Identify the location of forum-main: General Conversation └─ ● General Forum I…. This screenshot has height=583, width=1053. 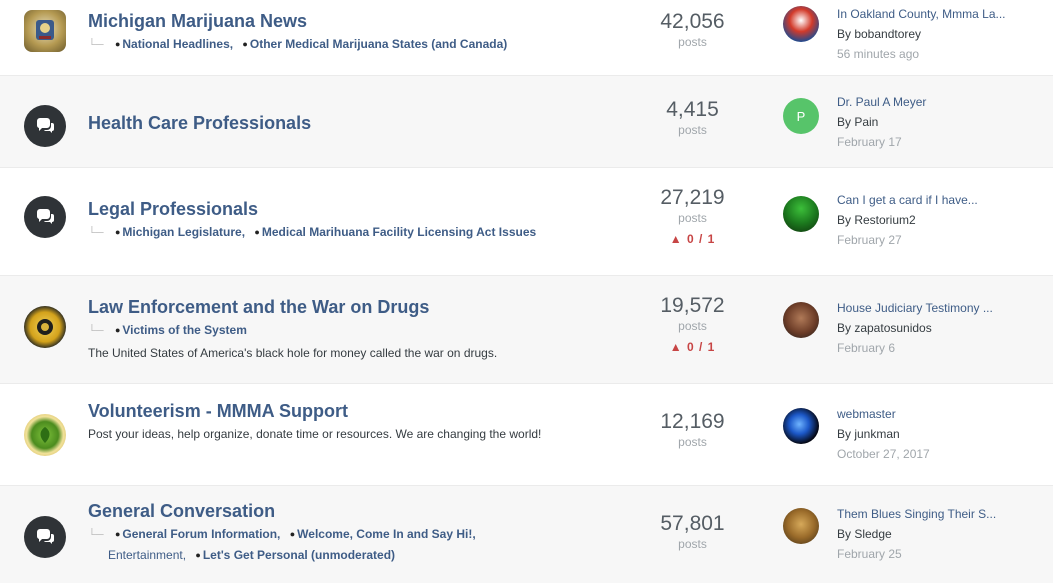
(318, 533).